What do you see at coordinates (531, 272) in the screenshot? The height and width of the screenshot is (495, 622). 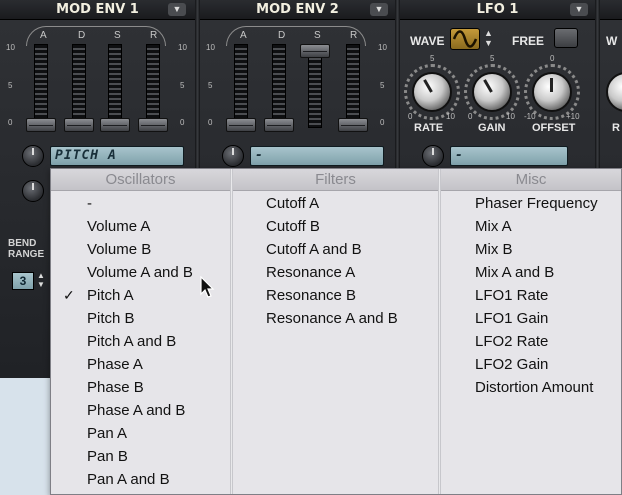 I see `menu-item: Mix A and B` at bounding box center [531, 272].